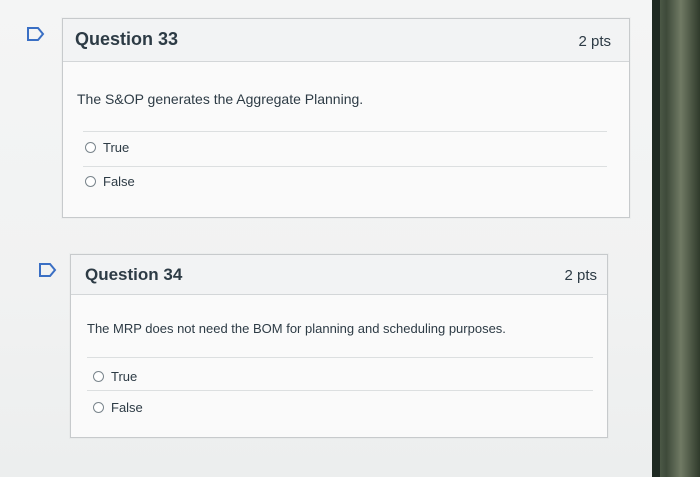  Describe the element at coordinates (676, 238) in the screenshot. I see `window-edge` at that location.